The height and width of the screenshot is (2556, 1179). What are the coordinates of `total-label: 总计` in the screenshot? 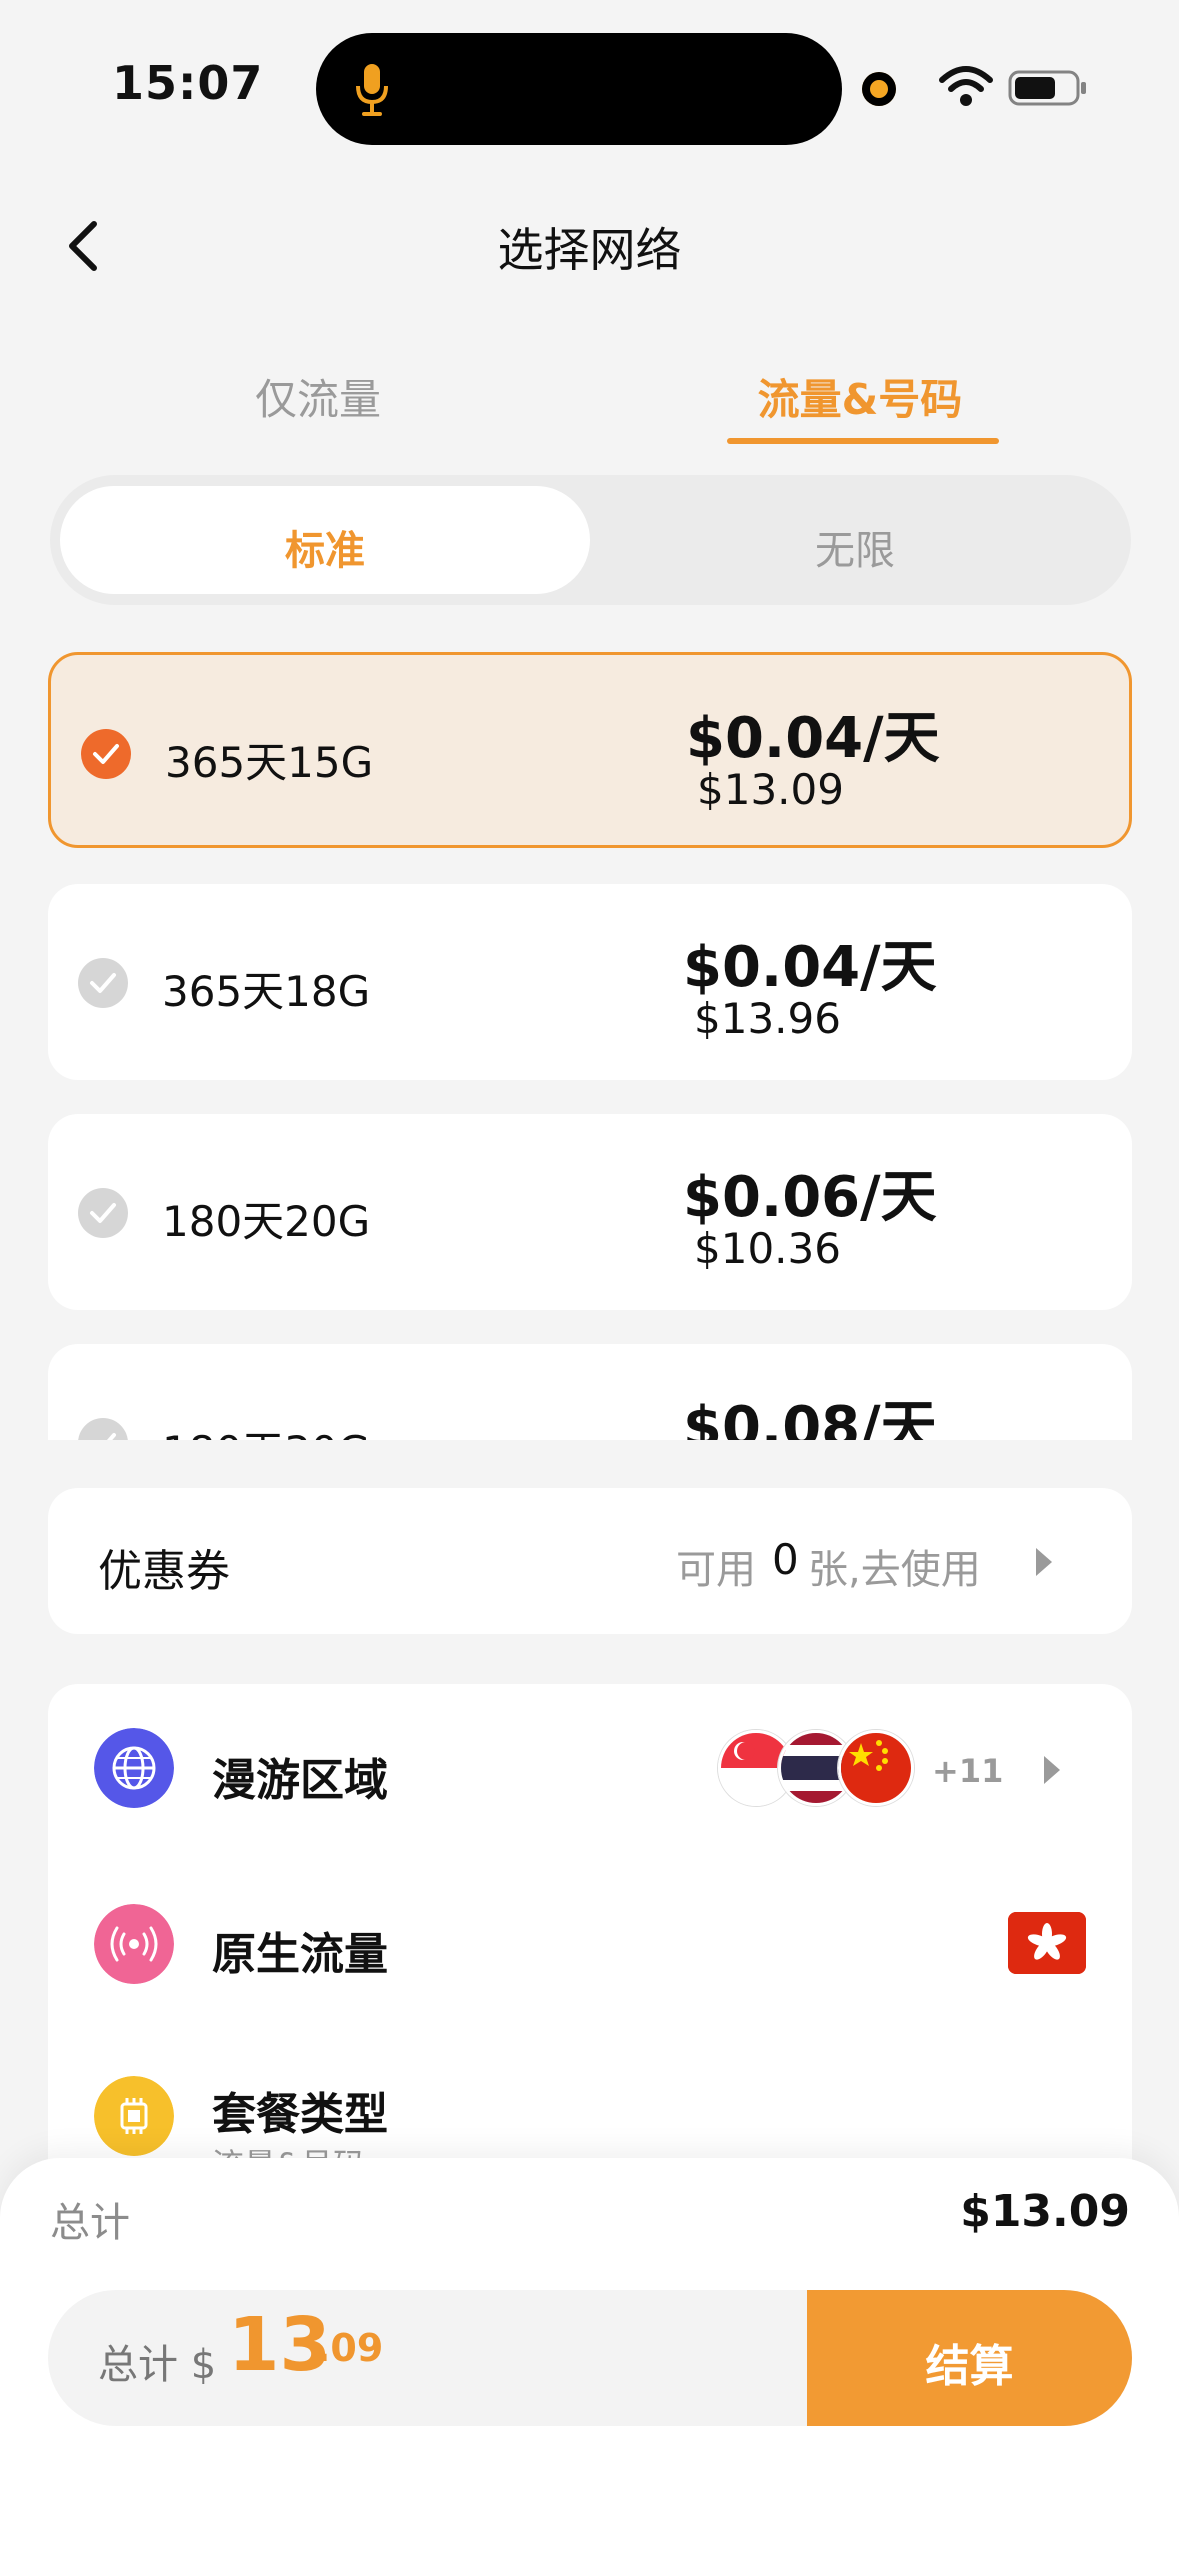 It's located at (90, 2223).